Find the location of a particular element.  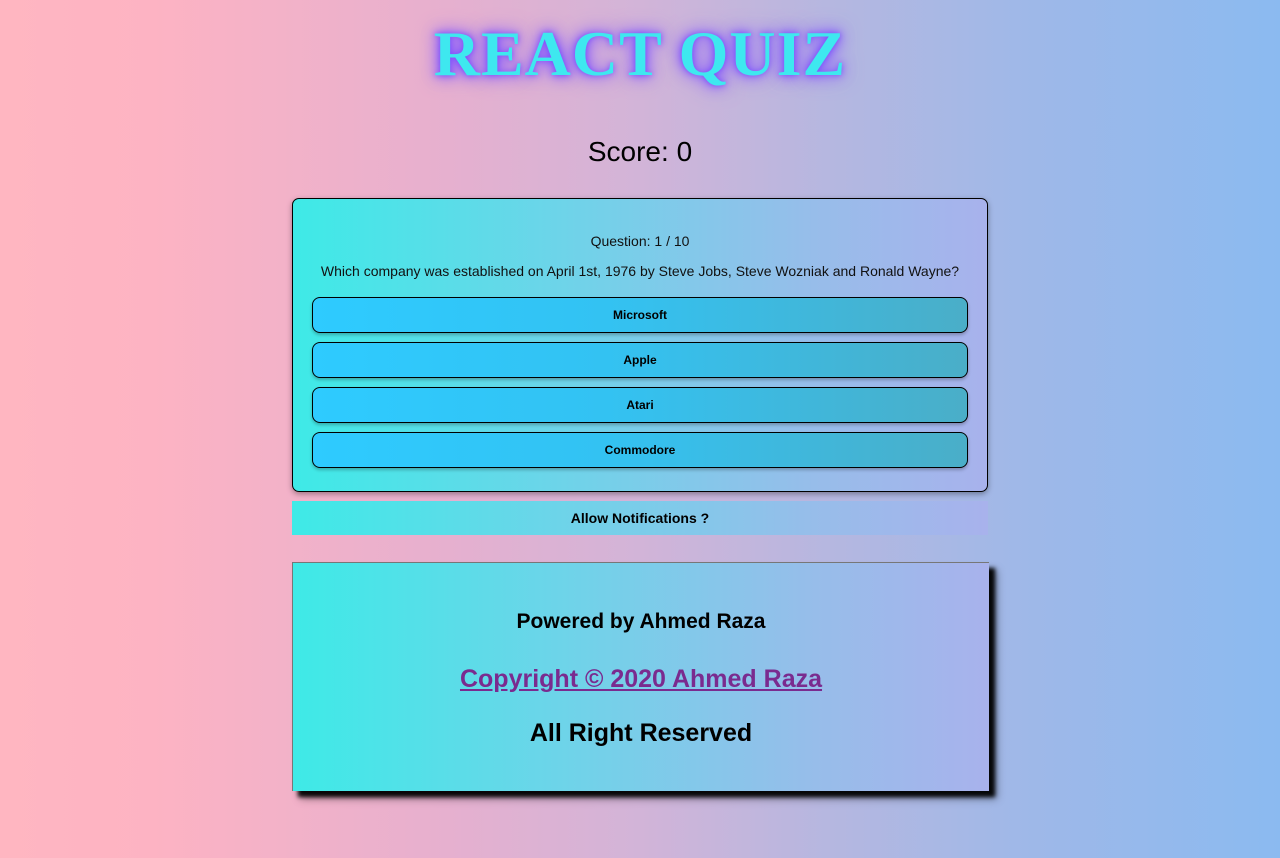

answer-button-microsoft: Microsoft is located at coordinates (640, 315).